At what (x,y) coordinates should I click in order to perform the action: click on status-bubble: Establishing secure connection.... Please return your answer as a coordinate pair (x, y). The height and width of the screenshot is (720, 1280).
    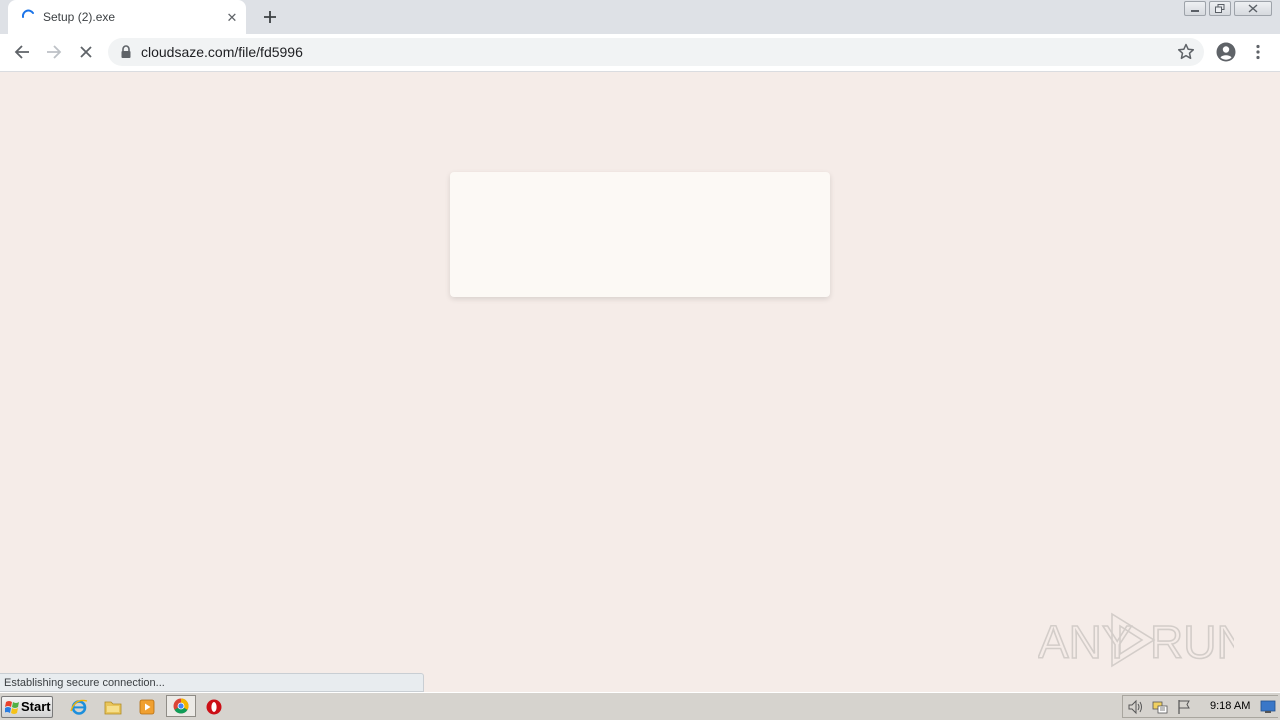
    Looking at the image, I should click on (212, 682).